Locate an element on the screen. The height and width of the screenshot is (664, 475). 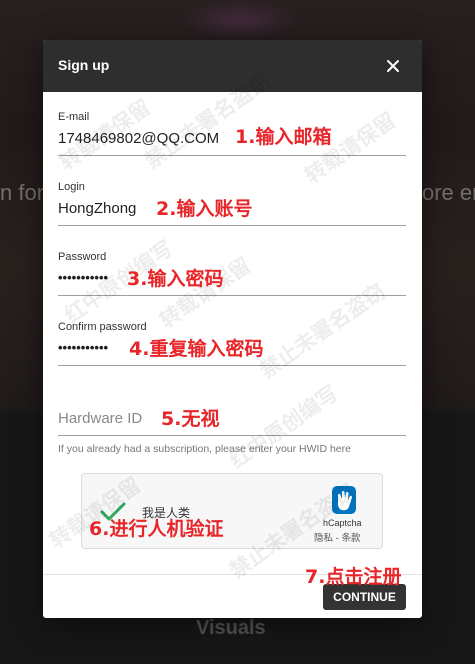
annotation-step-5: 5.无视 is located at coordinates (190, 419).